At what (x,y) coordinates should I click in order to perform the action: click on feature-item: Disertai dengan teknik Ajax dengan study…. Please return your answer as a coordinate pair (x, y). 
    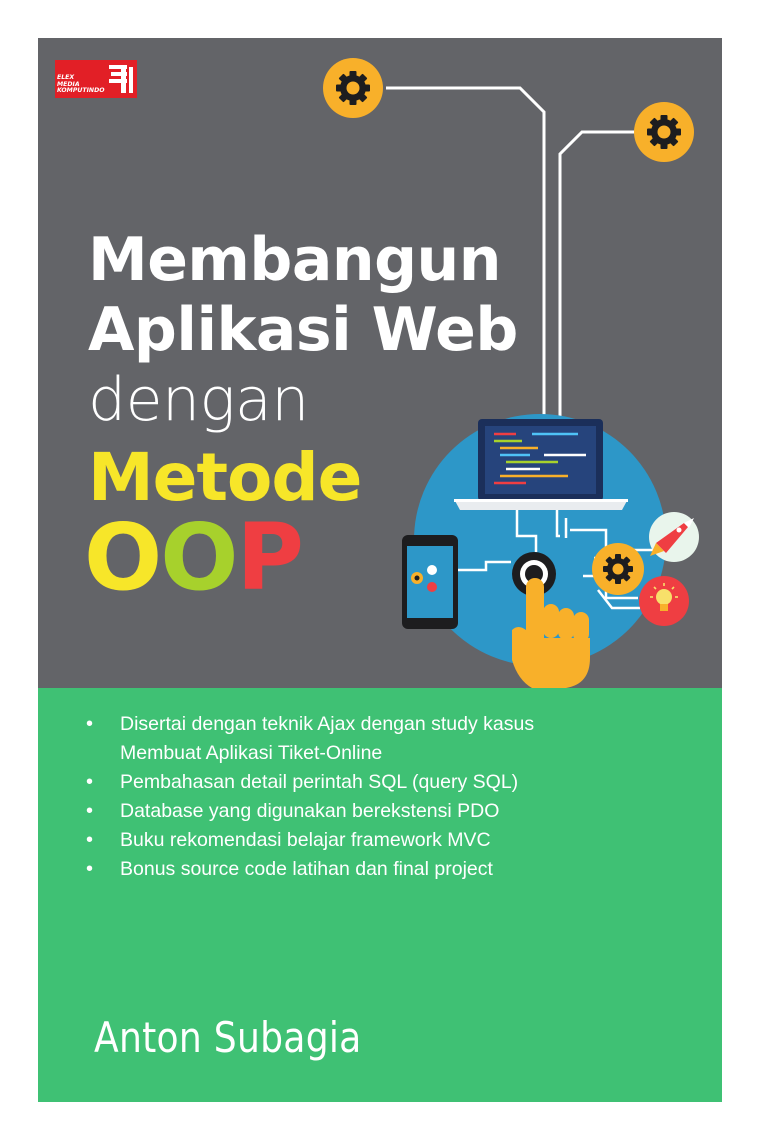
    Looking at the image, I should click on (323, 739).